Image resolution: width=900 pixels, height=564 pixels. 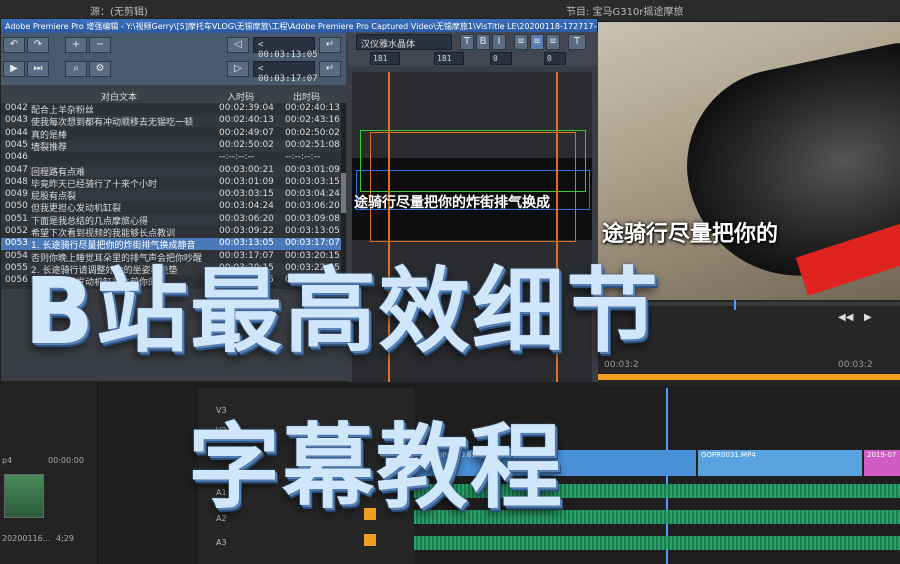 What do you see at coordinates (285, 72) in the screenshot?
I see `timecode-out-field: < 00:03:17:07` at bounding box center [285, 72].